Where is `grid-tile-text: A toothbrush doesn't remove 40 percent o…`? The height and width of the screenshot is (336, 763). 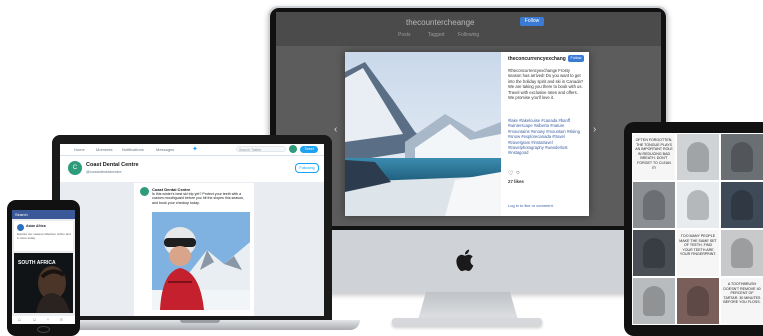
grid-tile-text: A toothbrush doesn't remove 40 percent o… is located at coordinates (742, 301).